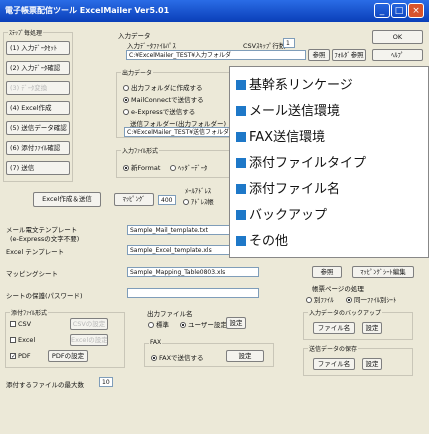  I want to click on mapping-sheet-label: マッピングシート, so click(32, 274).